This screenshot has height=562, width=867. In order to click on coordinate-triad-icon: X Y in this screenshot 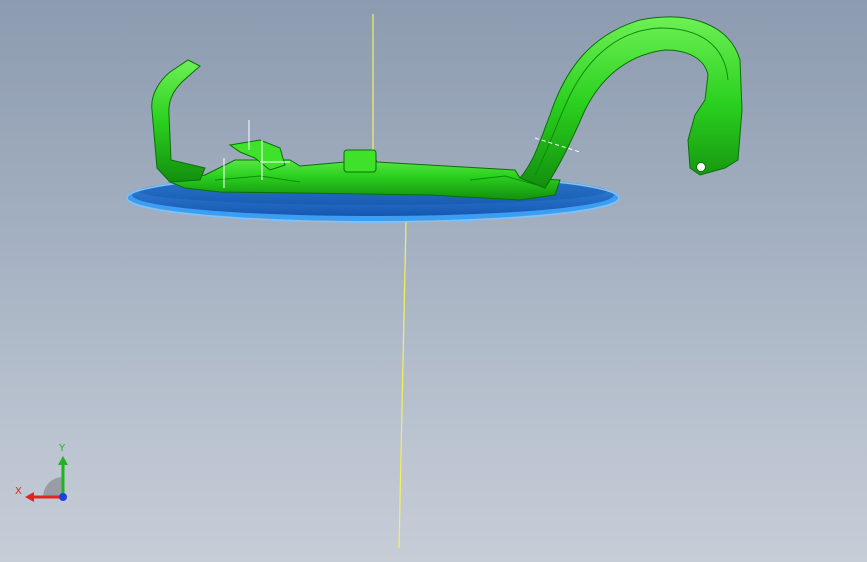, I will do `click(45, 475)`.